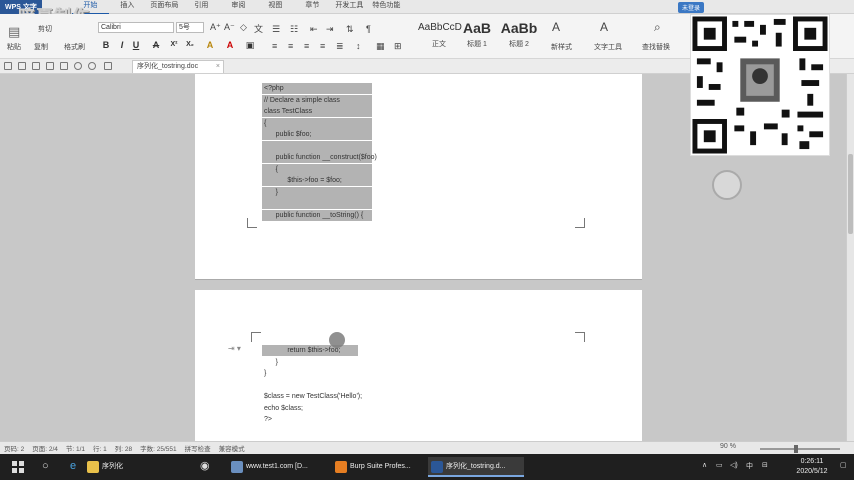 The width and height of the screenshot is (854, 480). Describe the element at coordinates (238, 7) in the screenshot. I see `menu-tab: 审阅` at that location.